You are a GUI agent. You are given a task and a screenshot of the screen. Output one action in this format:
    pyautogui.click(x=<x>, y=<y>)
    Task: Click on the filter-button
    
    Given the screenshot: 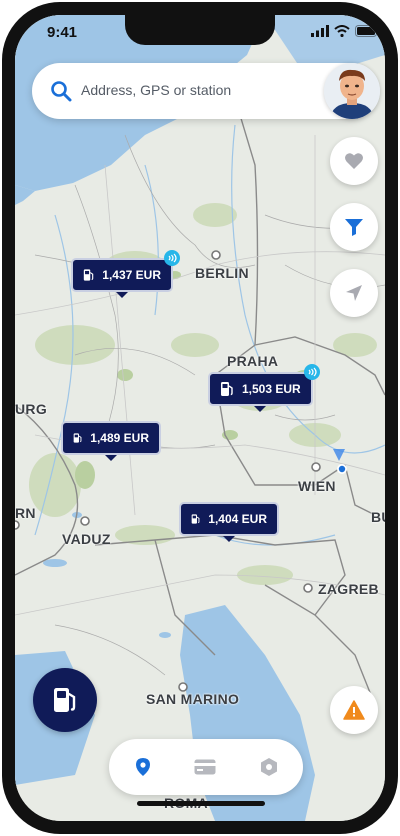 What is the action you would take?
    pyautogui.click(x=354, y=227)
    